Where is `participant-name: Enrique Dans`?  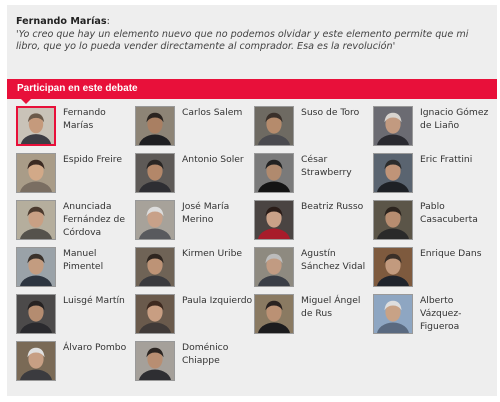 participant-name: Enrique Dans is located at coordinates (456, 253).